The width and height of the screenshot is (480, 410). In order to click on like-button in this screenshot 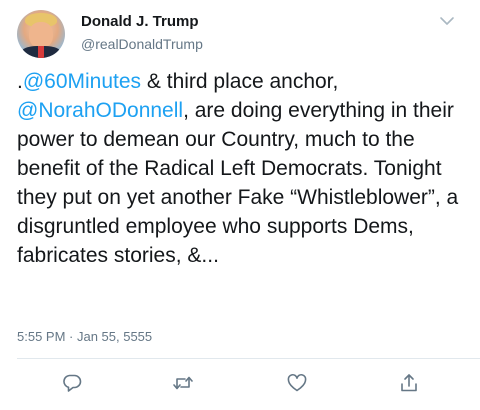, I will do `click(297, 383)`.